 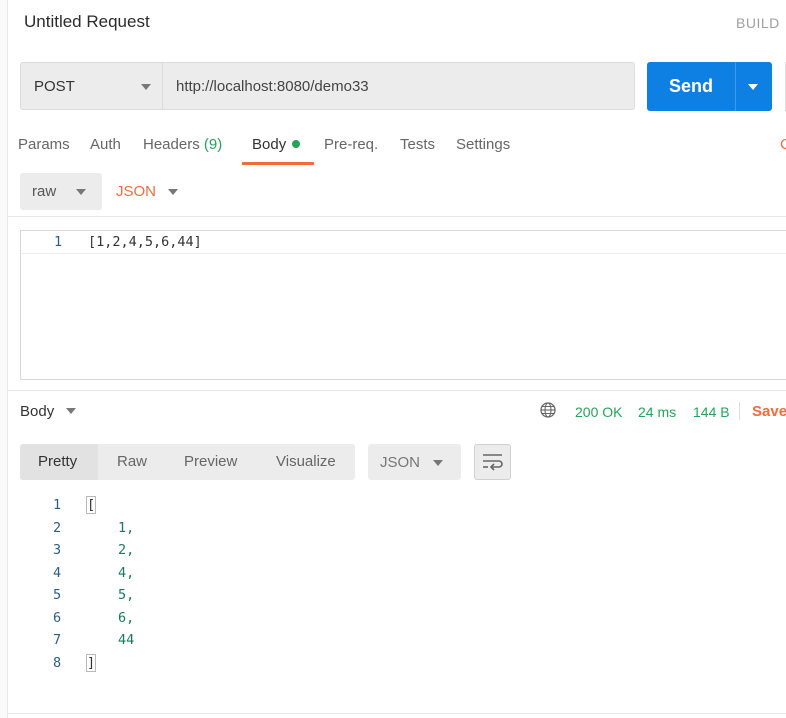 What do you see at coordinates (417, 144) in the screenshot?
I see `tab-tests: Tests` at bounding box center [417, 144].